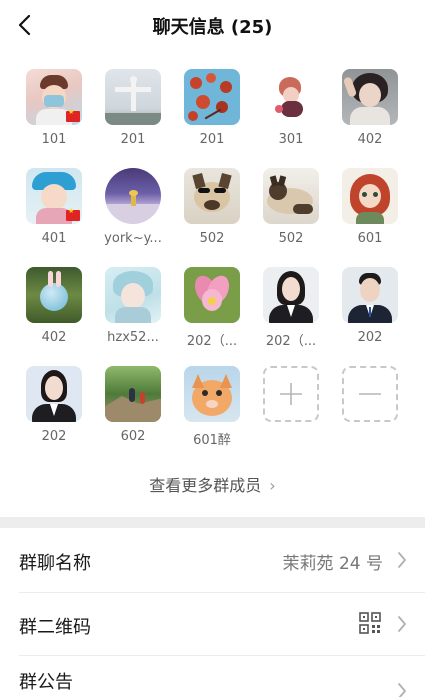 The width and height of the screenshot is (425, 697). I want to click on group-notice-row: 群公告, so click(212, 676).